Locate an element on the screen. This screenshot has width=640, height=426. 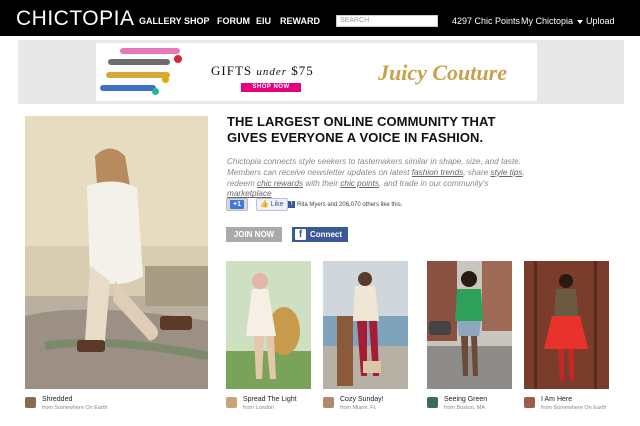
thumbs-up-icon: 👍 is located at coordinates (264, 204).